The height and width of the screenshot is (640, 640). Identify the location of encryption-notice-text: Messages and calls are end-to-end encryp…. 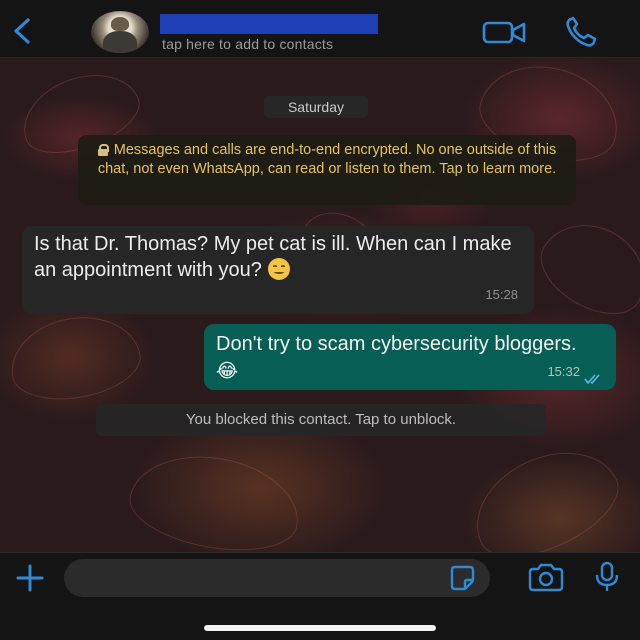
(327, 159).